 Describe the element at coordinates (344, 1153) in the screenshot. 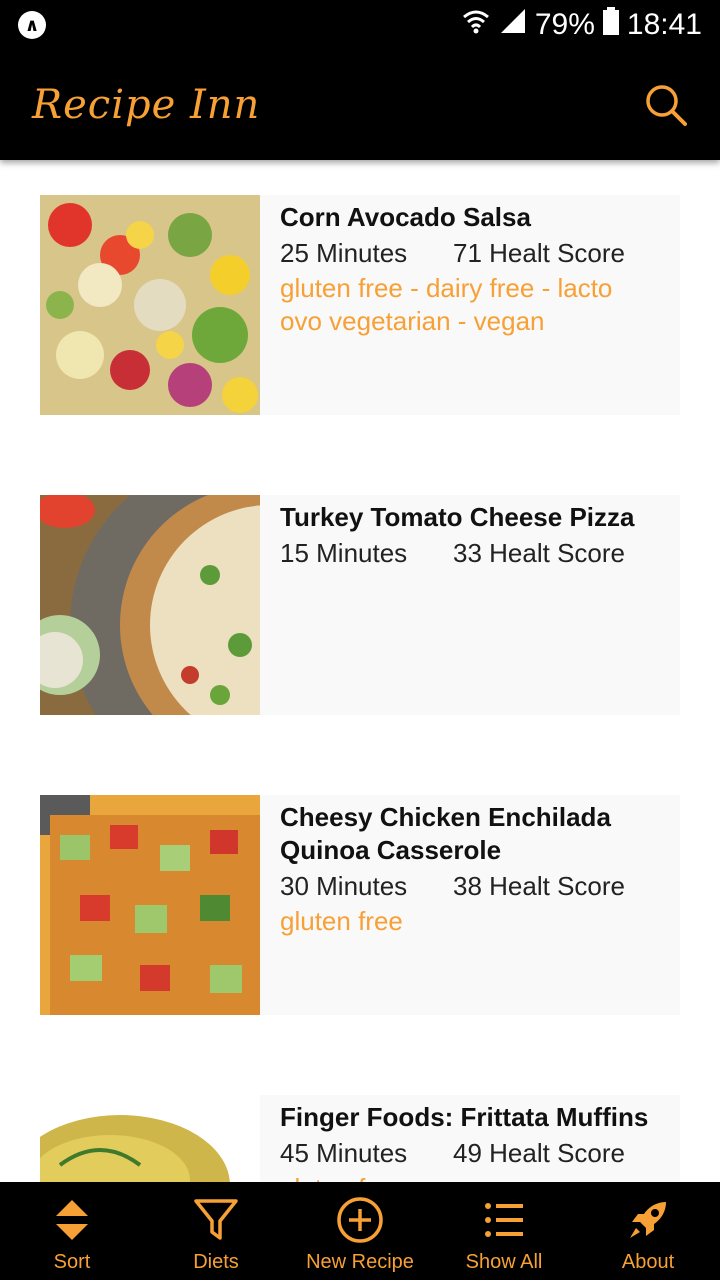

I see `recipe-minutes: 45 Minutes` at that location.